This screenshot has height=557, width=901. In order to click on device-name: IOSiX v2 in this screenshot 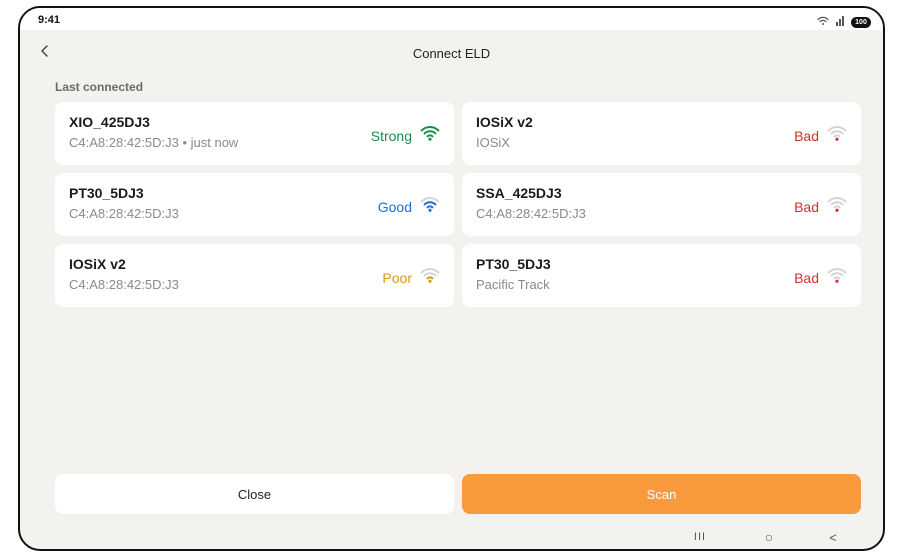, I will do `click(504, 122)`.